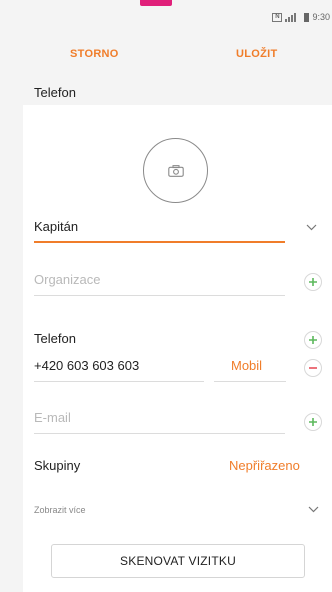 This screenshot has height=592, width=332. I want to click on groups-label: Skupiny, so click(57, 465).